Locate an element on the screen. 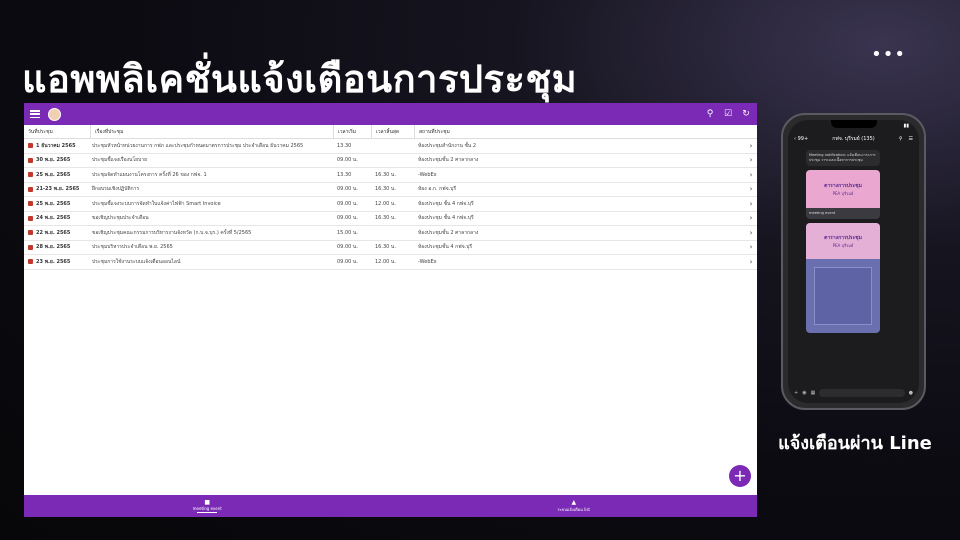 Image resolution: width=960 pixels, height=540 pixels. bottom-nav: ■ meeting event ▲ ระบบแจ้งเตือน list is located at coordinates (390, 506).